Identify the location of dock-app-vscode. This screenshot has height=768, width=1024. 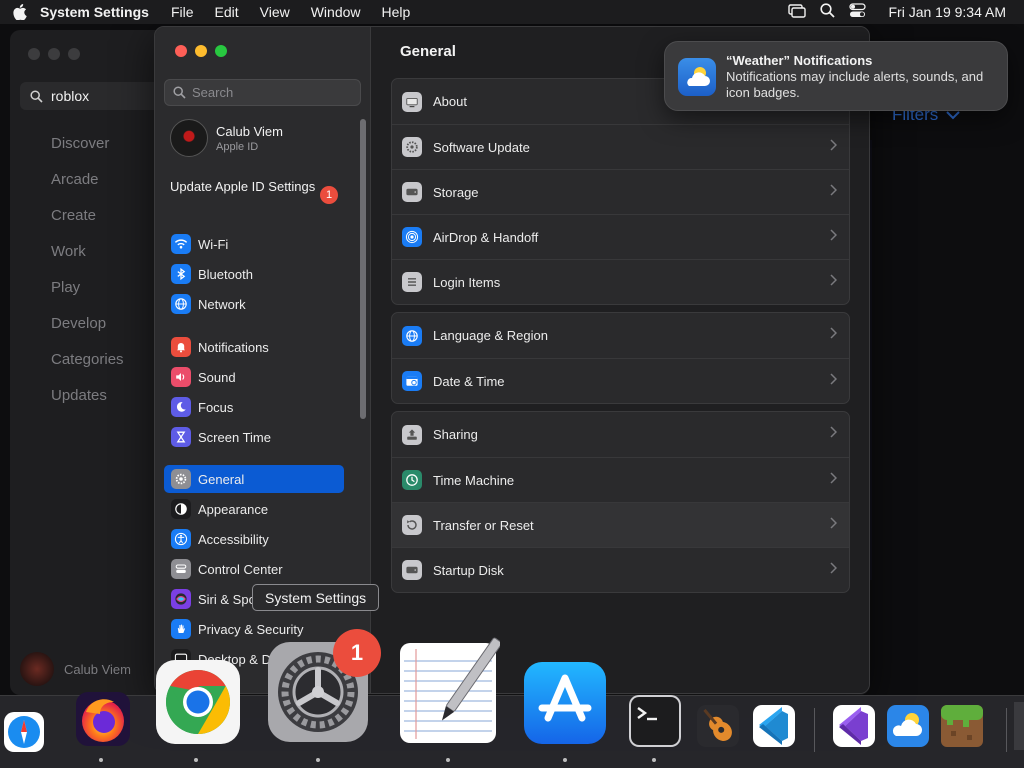
(774, 726).